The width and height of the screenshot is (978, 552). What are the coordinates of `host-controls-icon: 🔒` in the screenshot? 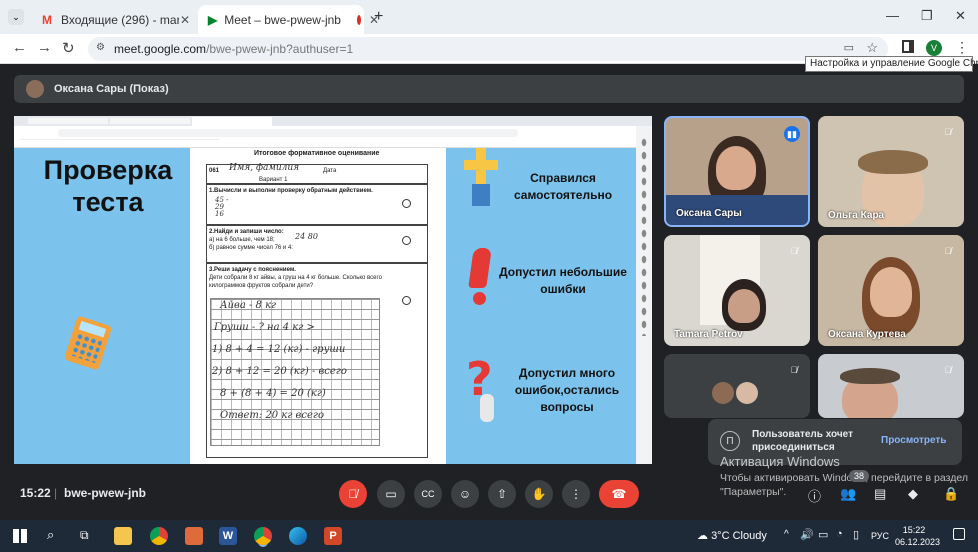 It's located at (951, 494).